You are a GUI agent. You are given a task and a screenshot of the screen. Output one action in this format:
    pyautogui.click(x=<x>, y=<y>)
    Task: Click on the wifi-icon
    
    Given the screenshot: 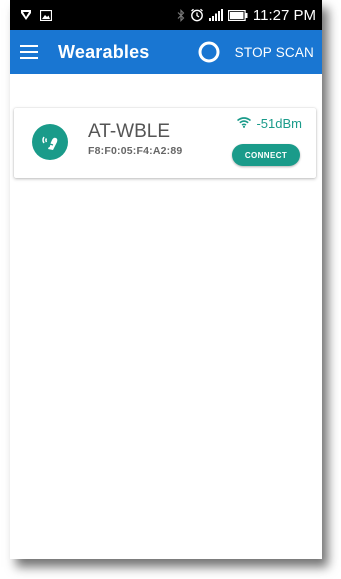 What is the action you would take?
    pyautogui.click(x=244, y=123)
    